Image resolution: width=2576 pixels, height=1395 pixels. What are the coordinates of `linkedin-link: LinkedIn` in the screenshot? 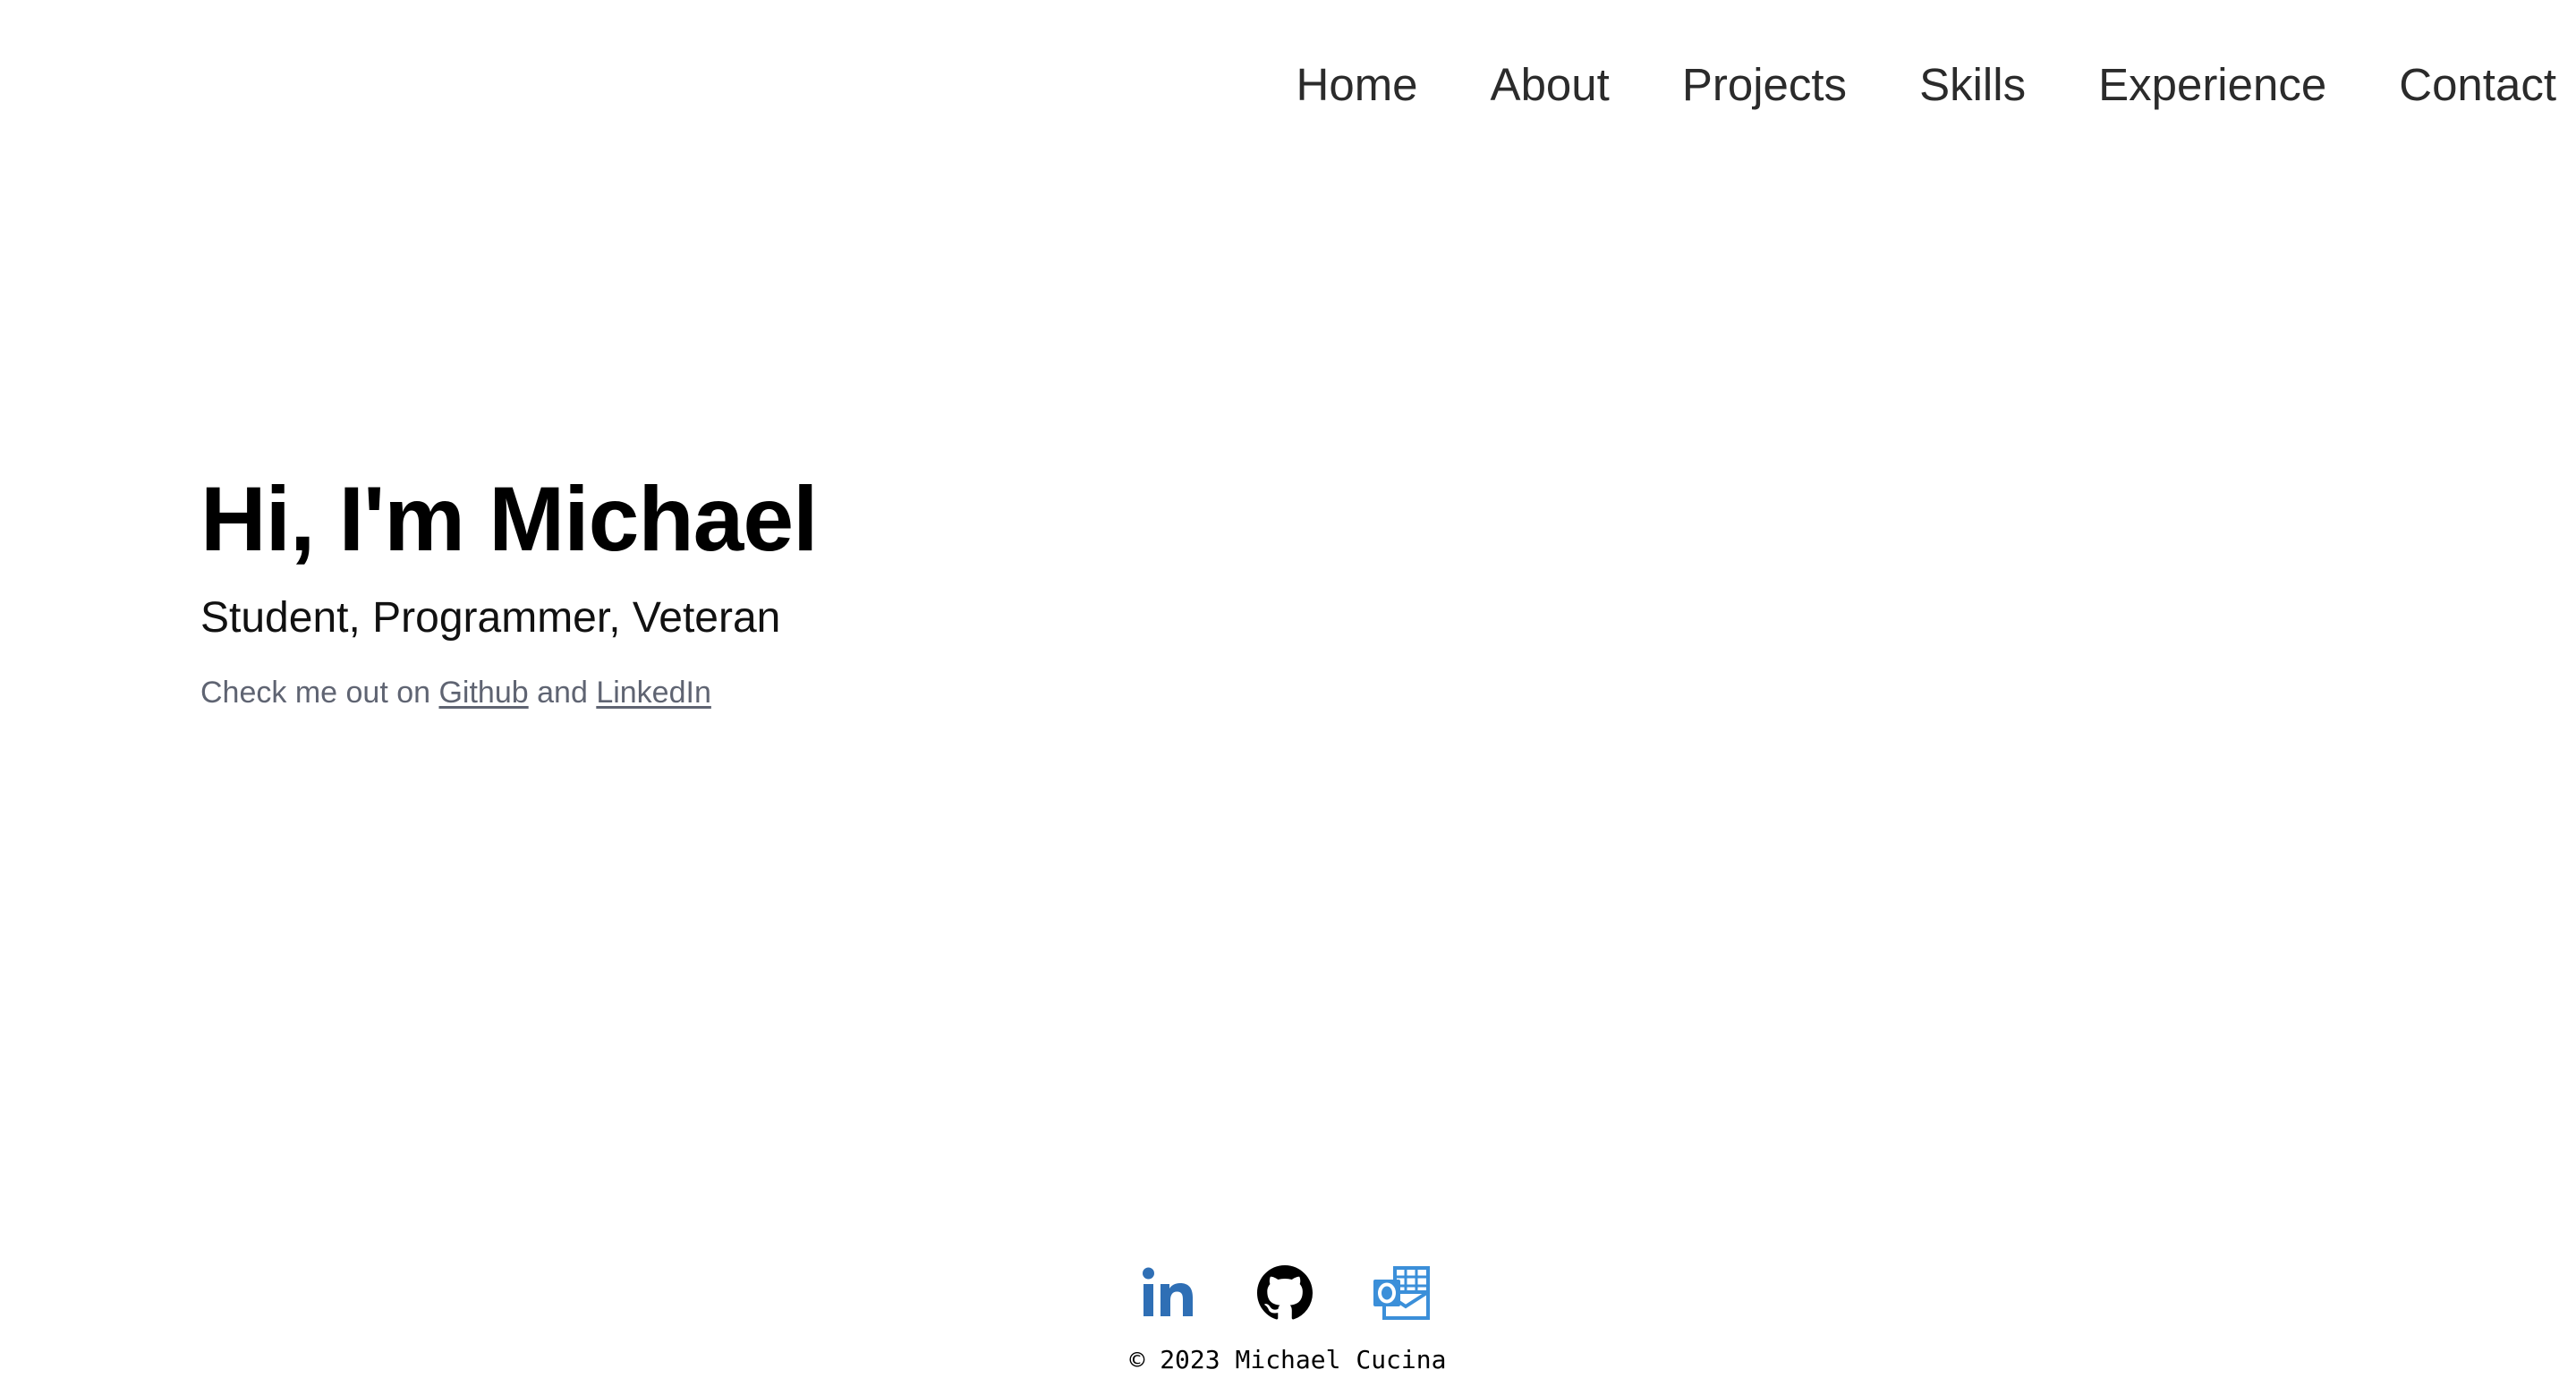 It's located at (653, 693).